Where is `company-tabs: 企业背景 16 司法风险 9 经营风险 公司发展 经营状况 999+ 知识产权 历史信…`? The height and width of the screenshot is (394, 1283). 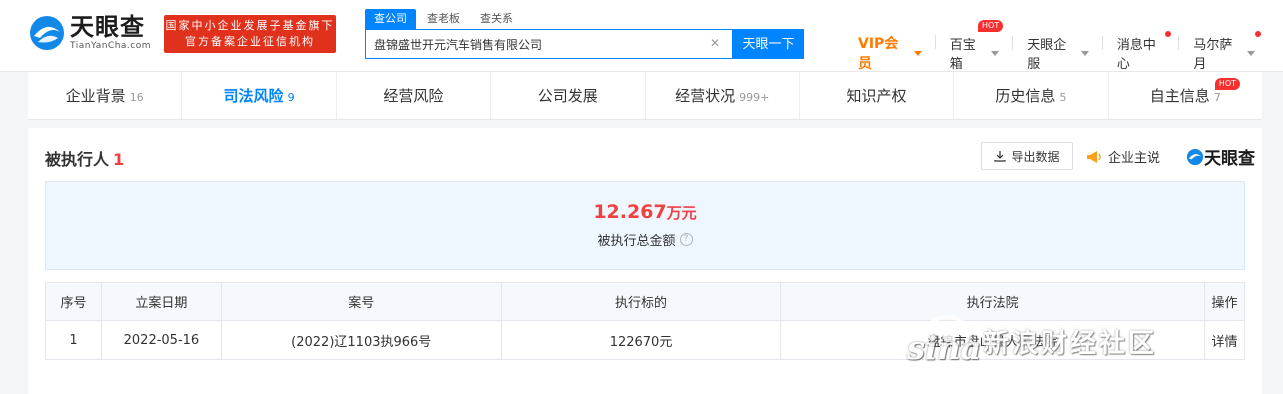
company-tabs: 企业背景 16 司法风险 9 经营风险 公司发展 经营状况 999+ 知识产权 历史信… is located at coordinates (645, 96).